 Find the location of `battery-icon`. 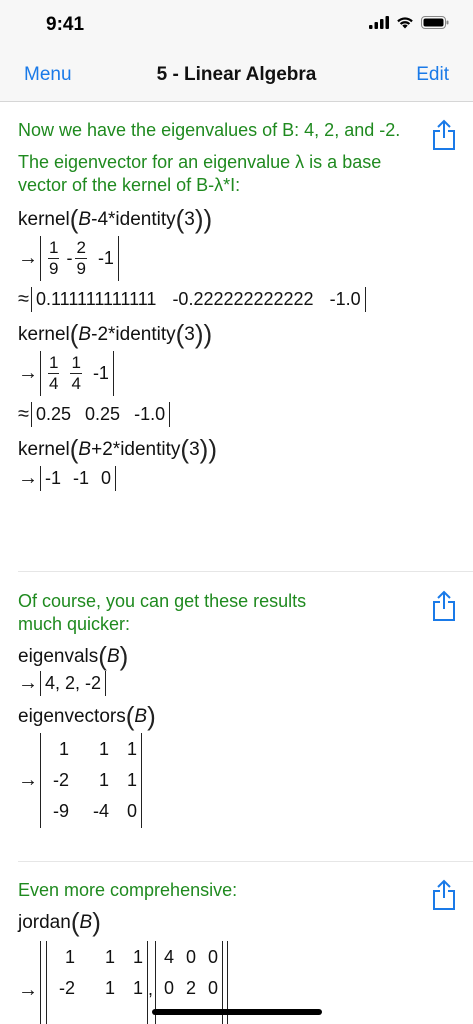

battery-icon is located at coordinates (435, 22).